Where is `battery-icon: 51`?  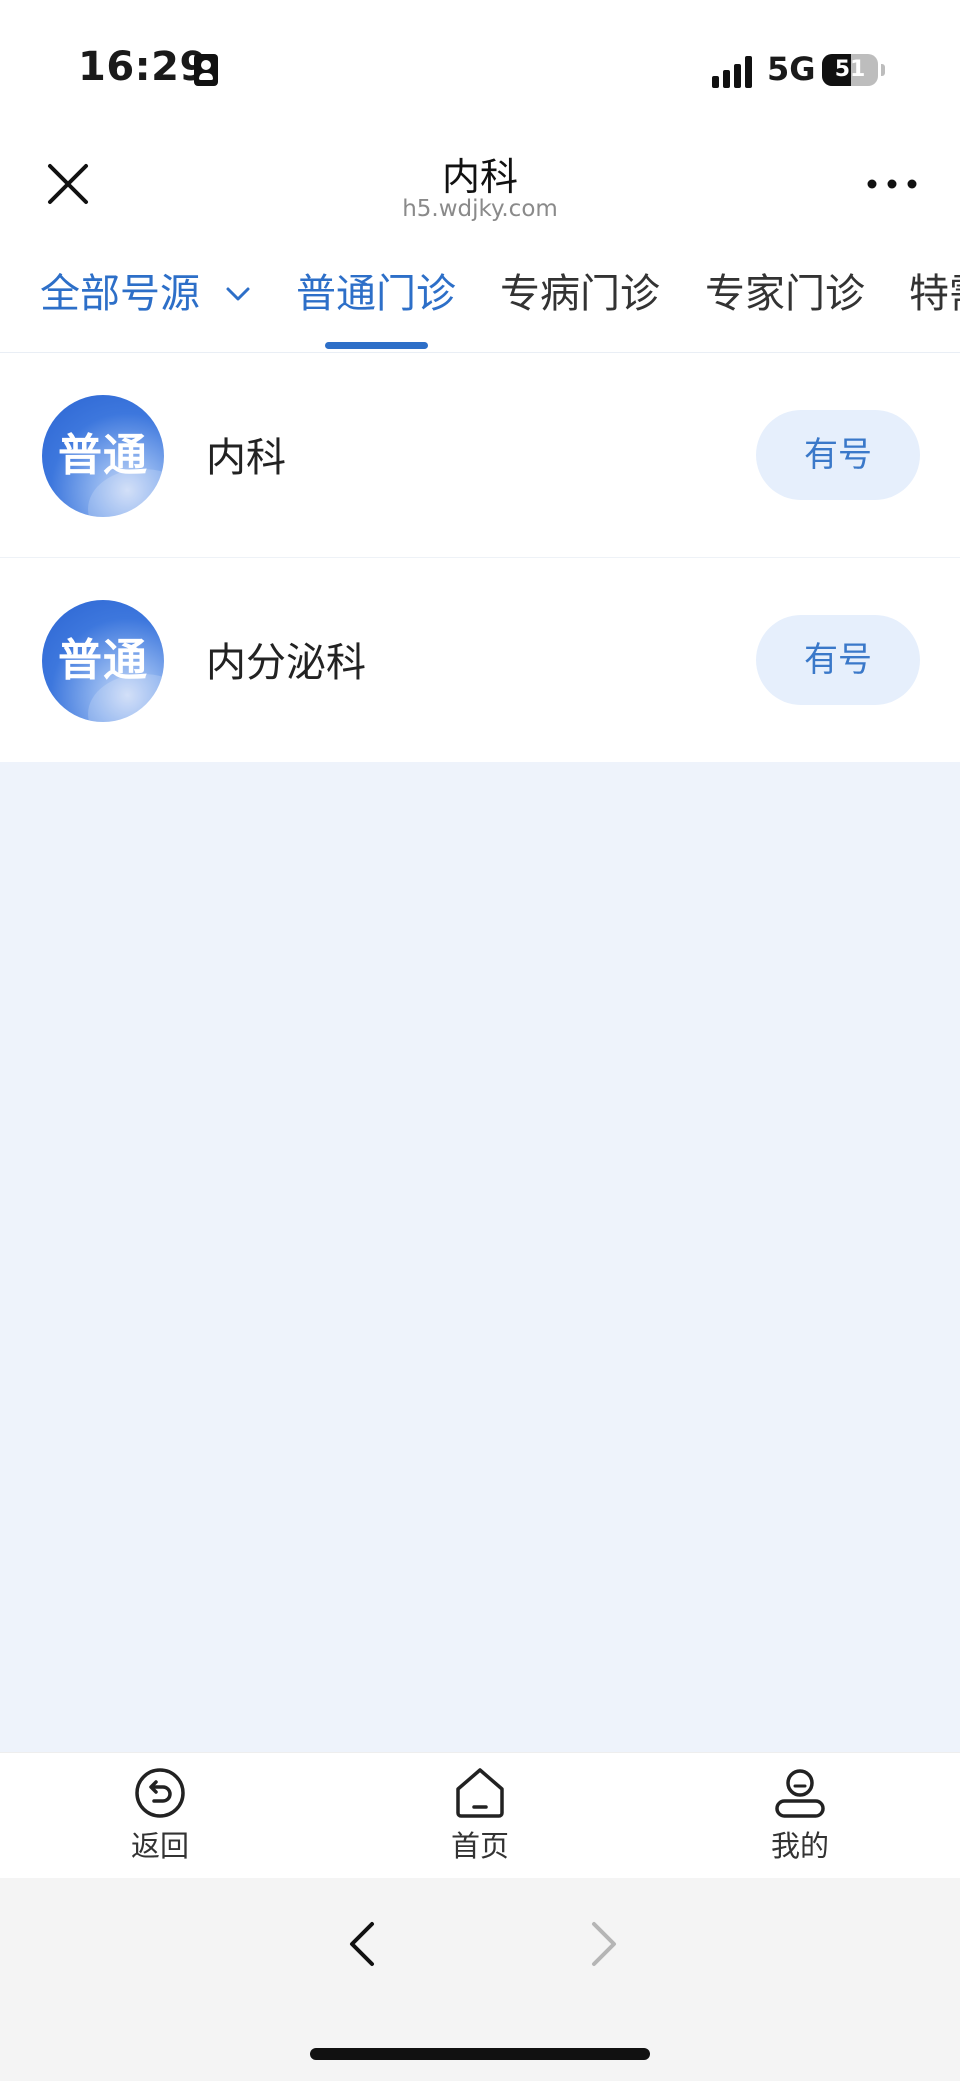 battery-icon: 51 is located at coordinates (850, 70).